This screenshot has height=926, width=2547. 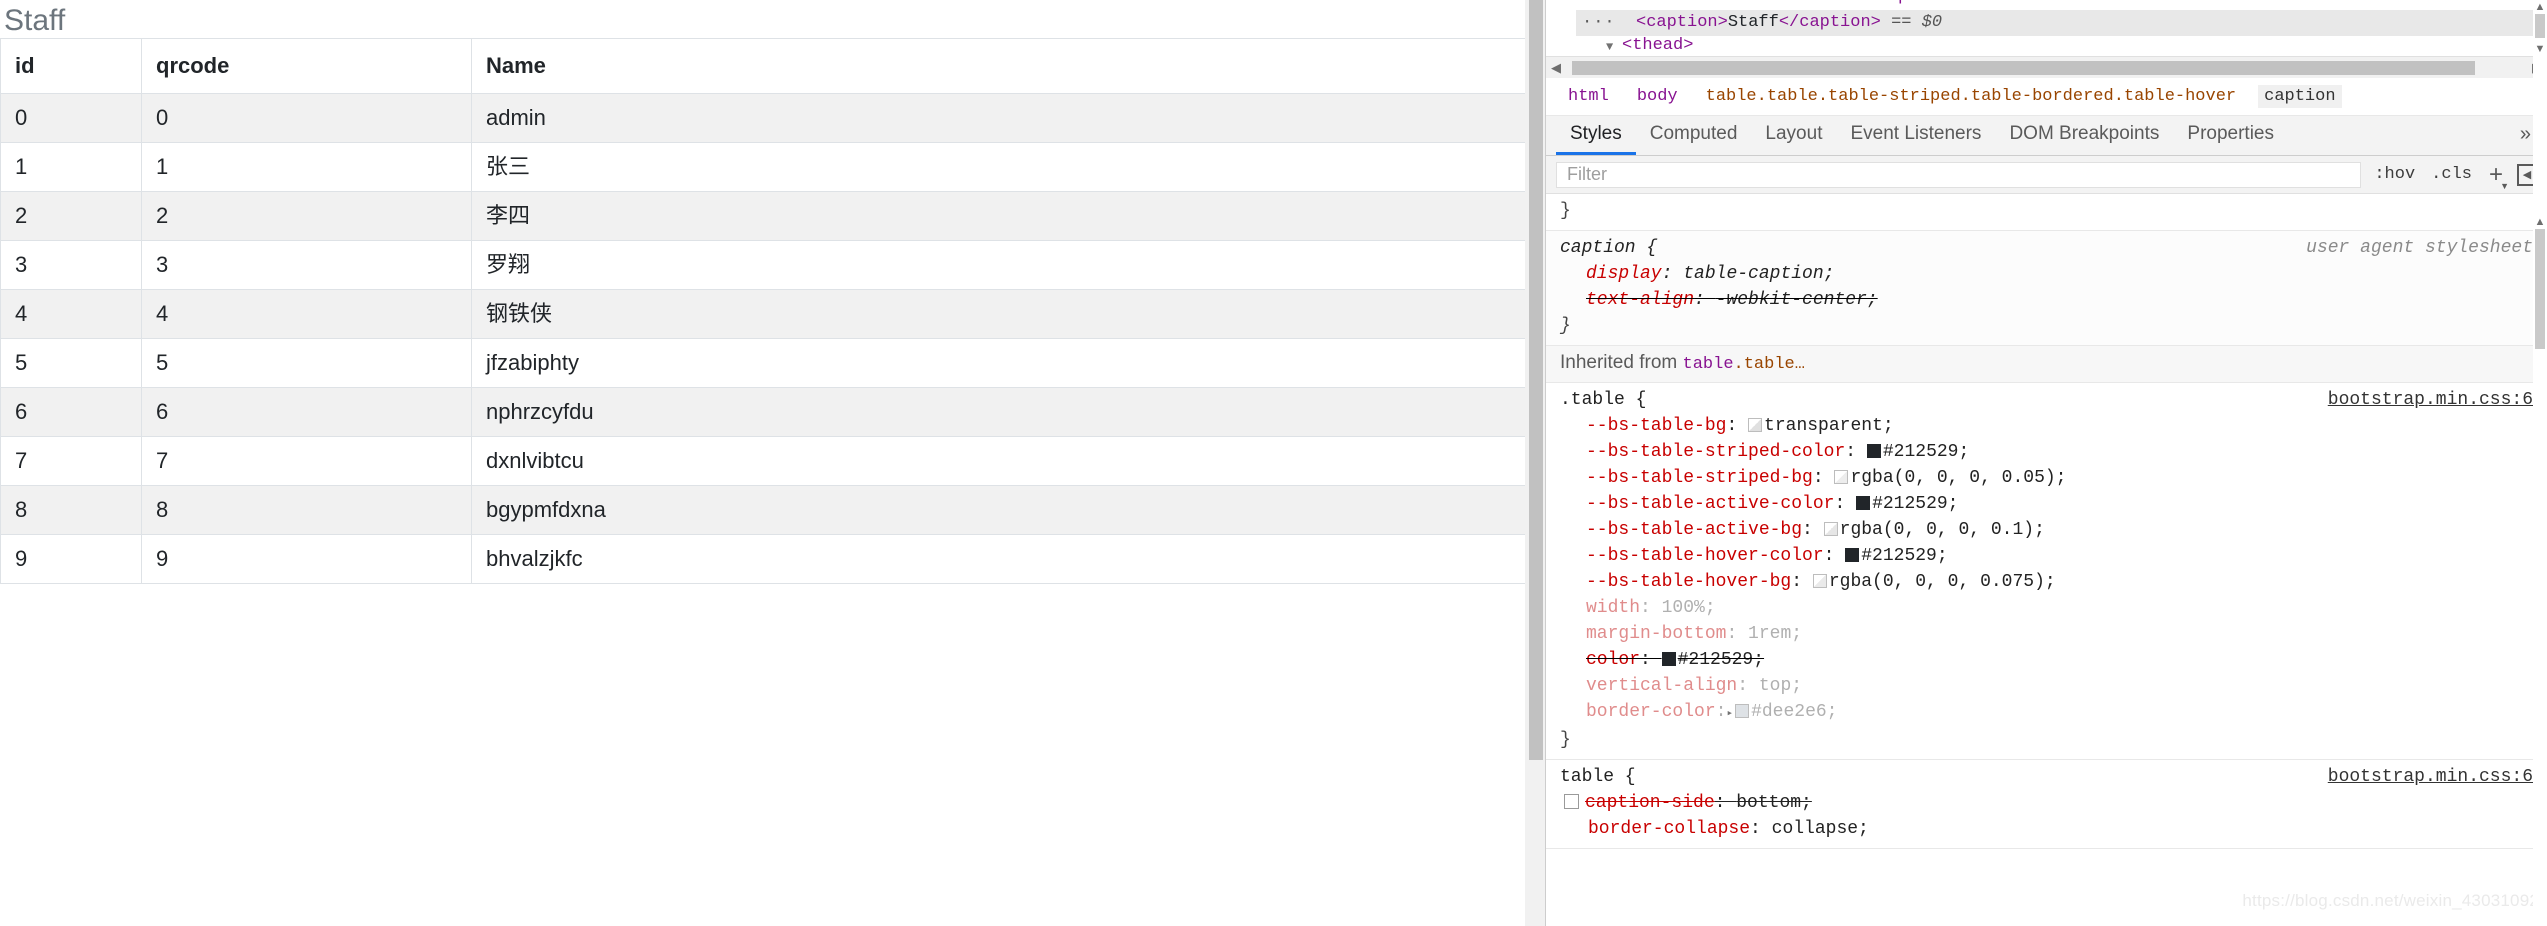 I want to click on prop-name: --bs-table-striped-color, so click(x=1715, y=452).